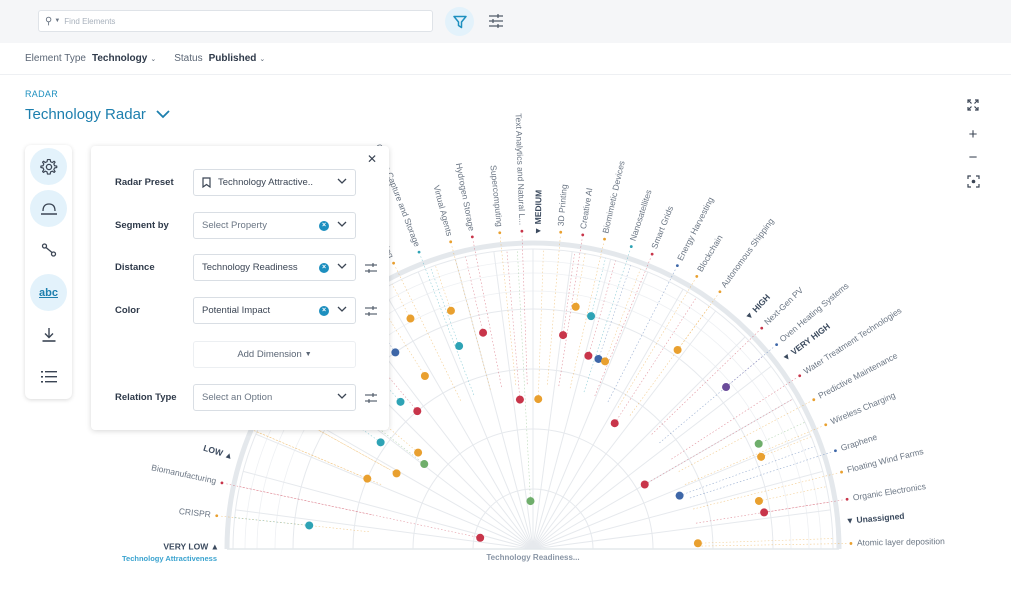  Describe the element at coordinates (973, 105) in the screenshot. I see `fit-screen-button` at that location.